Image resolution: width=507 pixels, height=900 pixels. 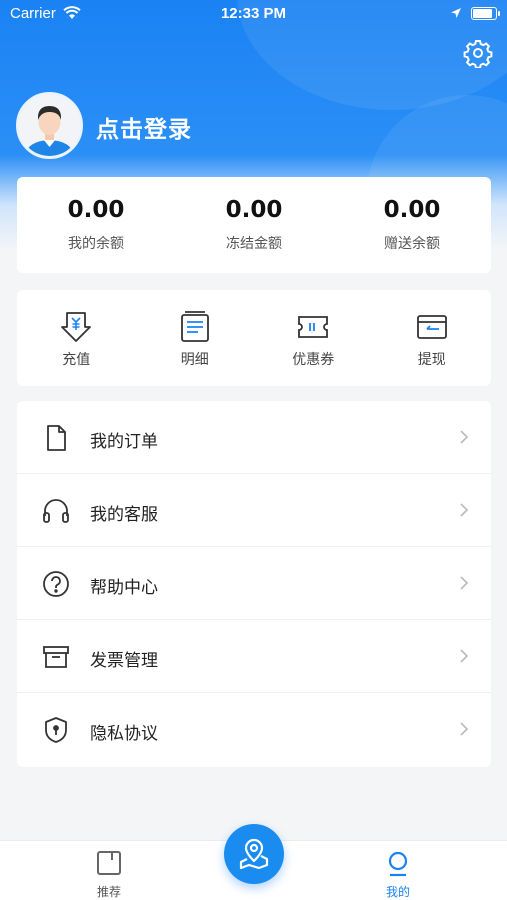 I want to click on status-bar: Carrier 12:33 PM, so click(x=253, y=14).